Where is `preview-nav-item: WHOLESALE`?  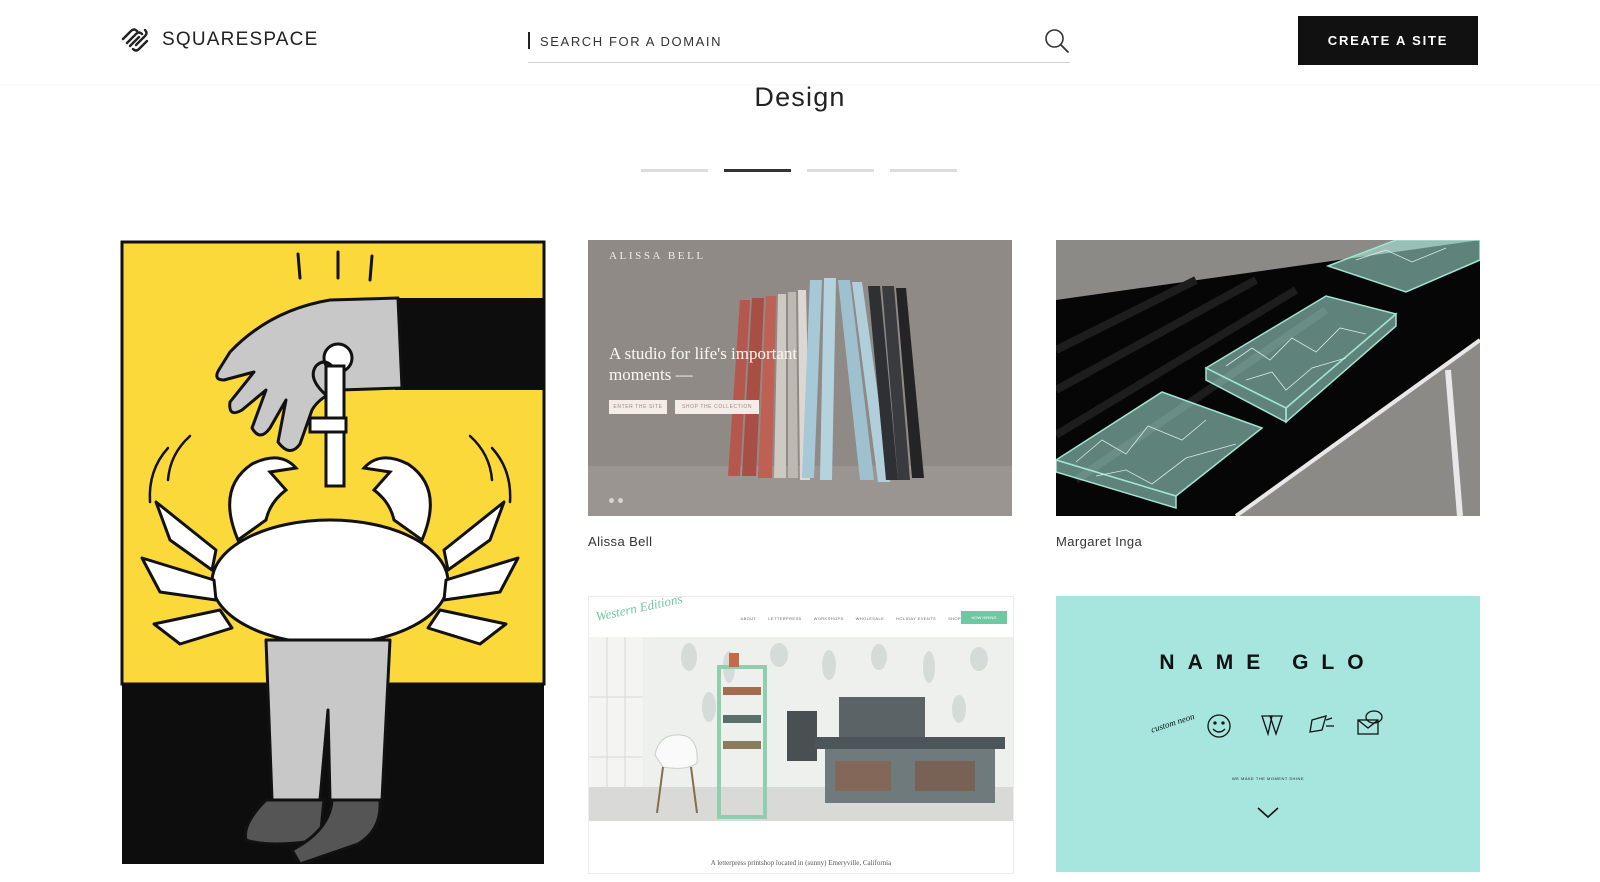
preview-nav-item: WHOLESALE is located at coordinates (870, 618).